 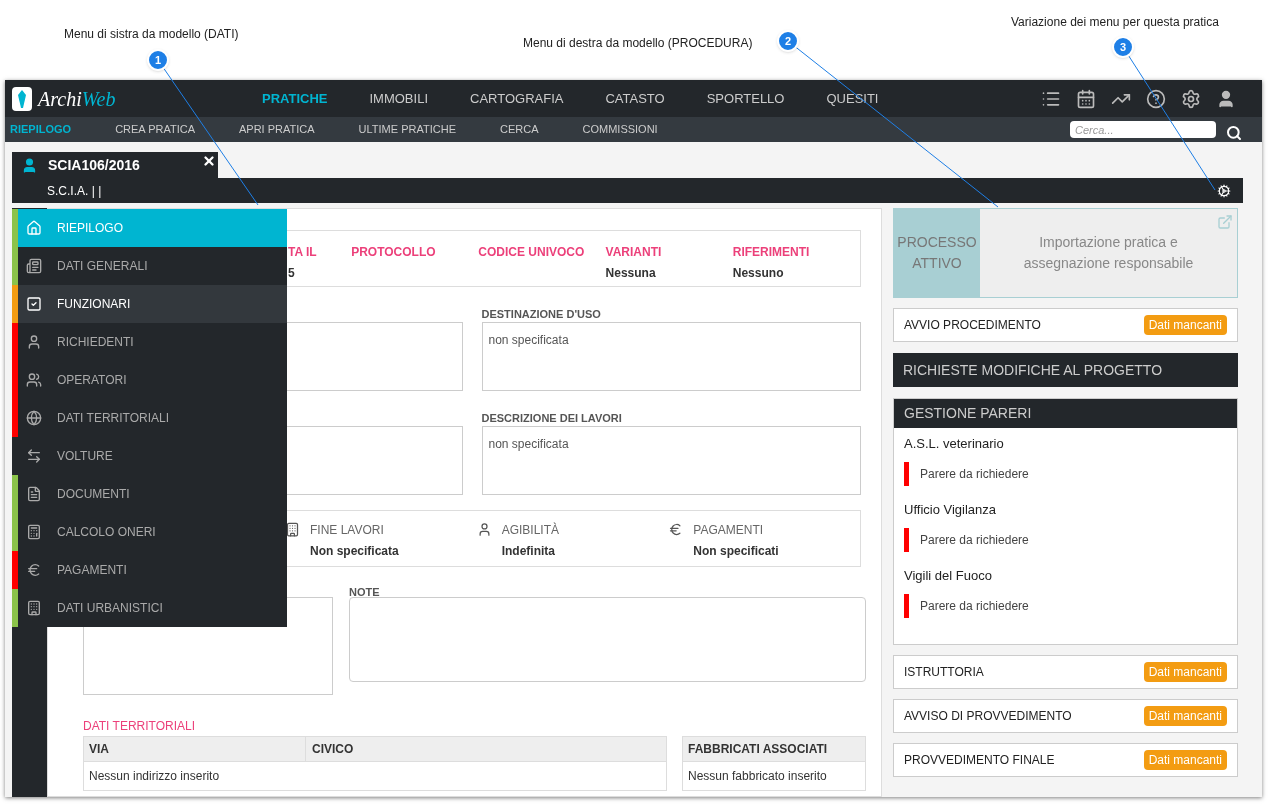 I want to click on section-title: RICHIESTE MODIFICHE AL PROGETTO, so click(x=1033, y=370).